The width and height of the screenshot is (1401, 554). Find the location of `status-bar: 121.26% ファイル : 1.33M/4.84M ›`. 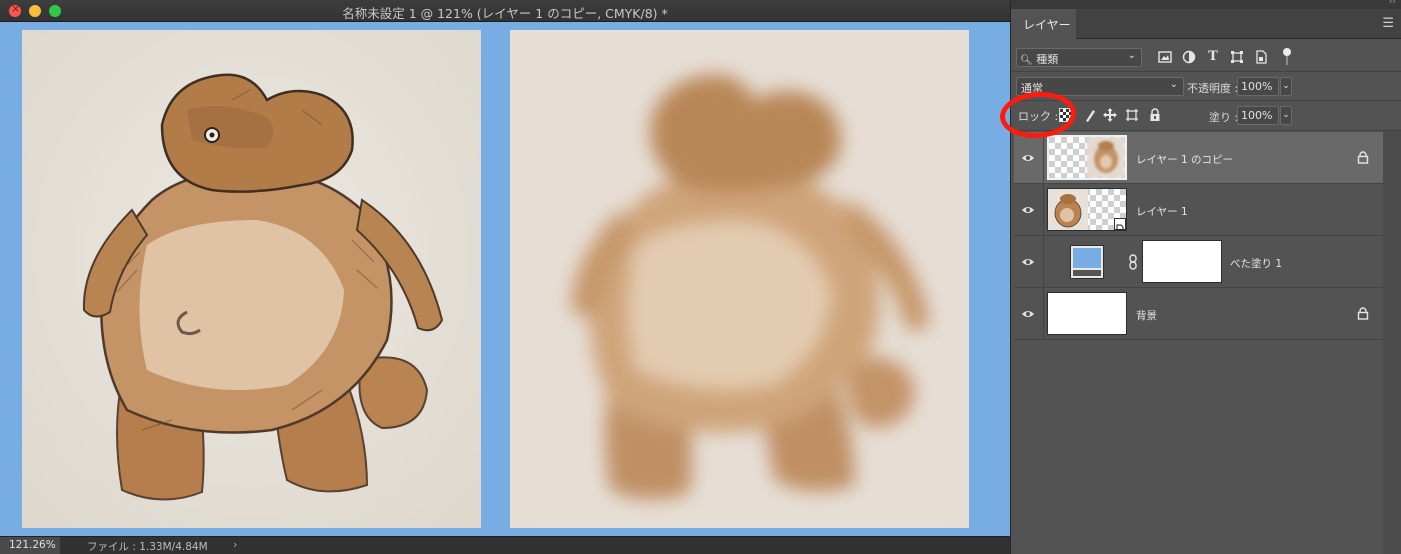

status-bar: 121.26% ファイル : 1.33M/4.84M › is located at coordinates (505, 545).